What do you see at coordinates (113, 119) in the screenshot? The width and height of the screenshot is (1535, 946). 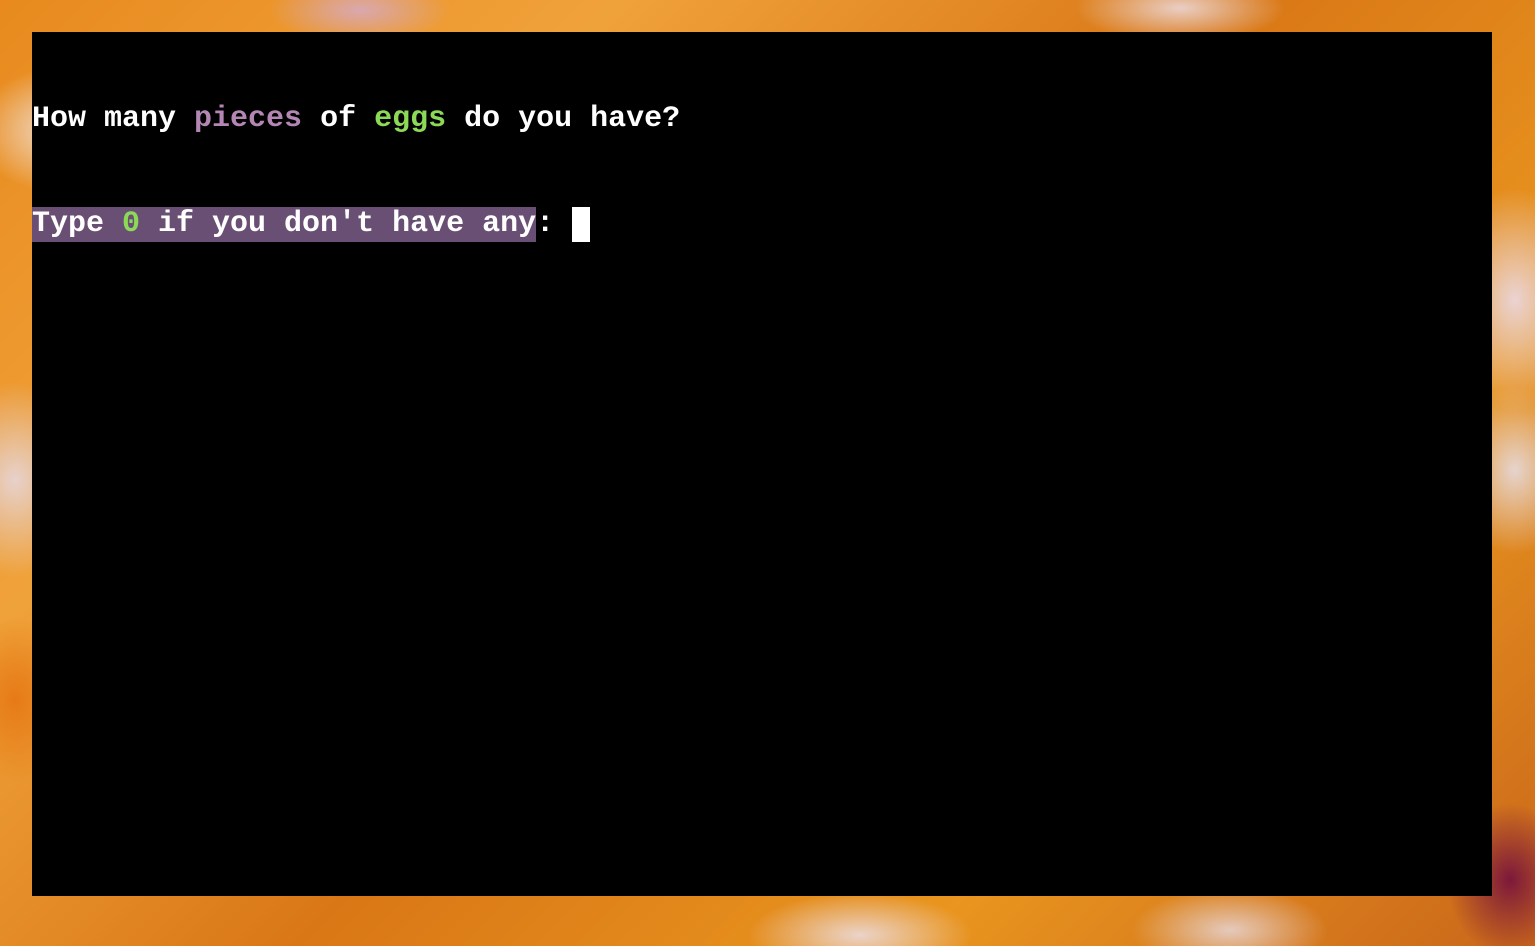 I see `question-text-start: How many` at bounding box center [113, 119].